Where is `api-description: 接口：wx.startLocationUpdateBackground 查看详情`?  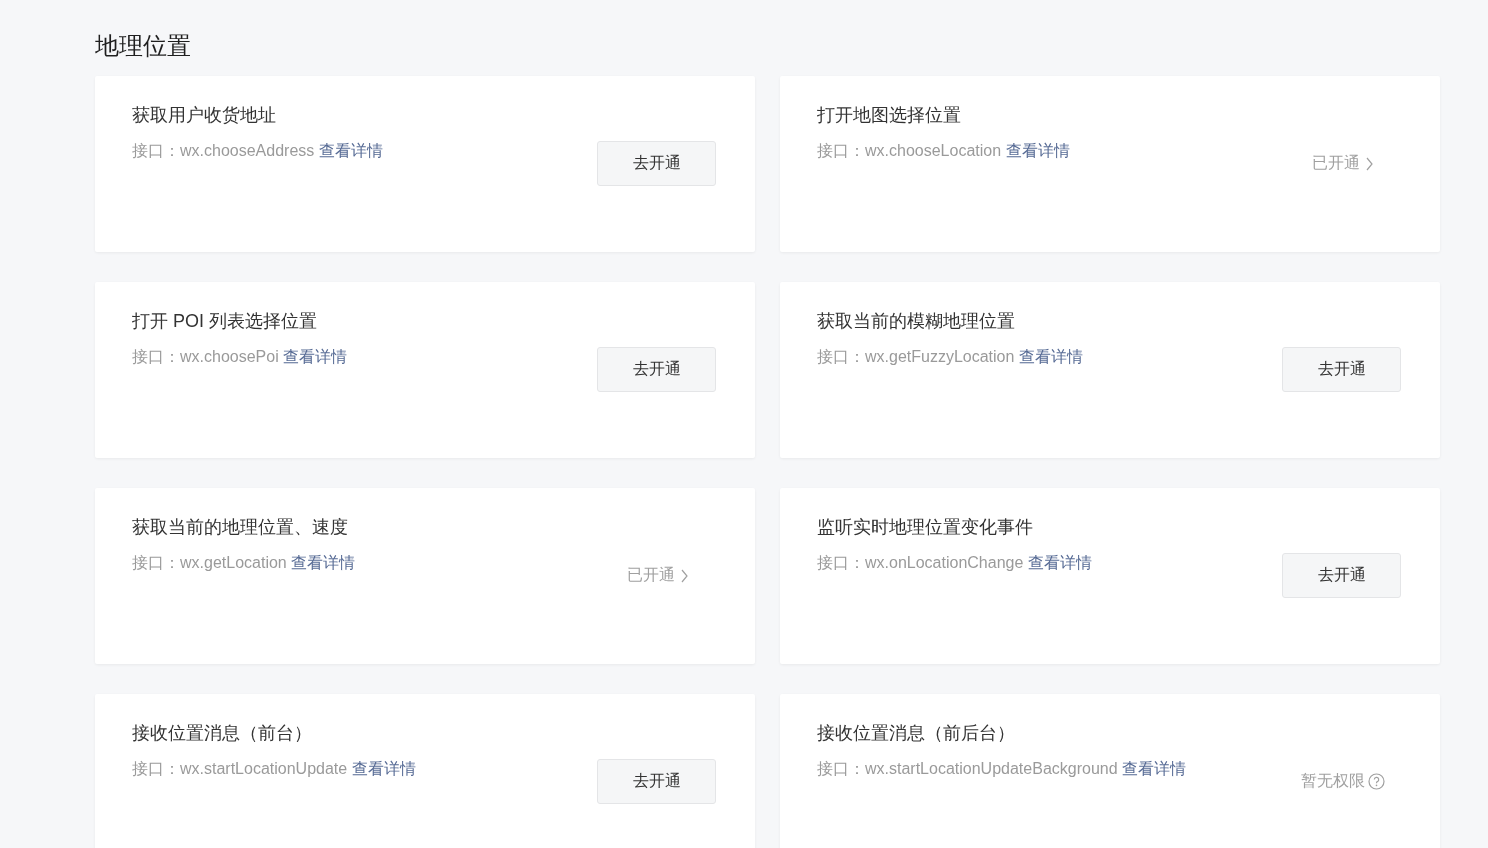
api-description: 接口：wx.startLocationUpdateBackground 查看详情 is located at coordinates (1002, 769).